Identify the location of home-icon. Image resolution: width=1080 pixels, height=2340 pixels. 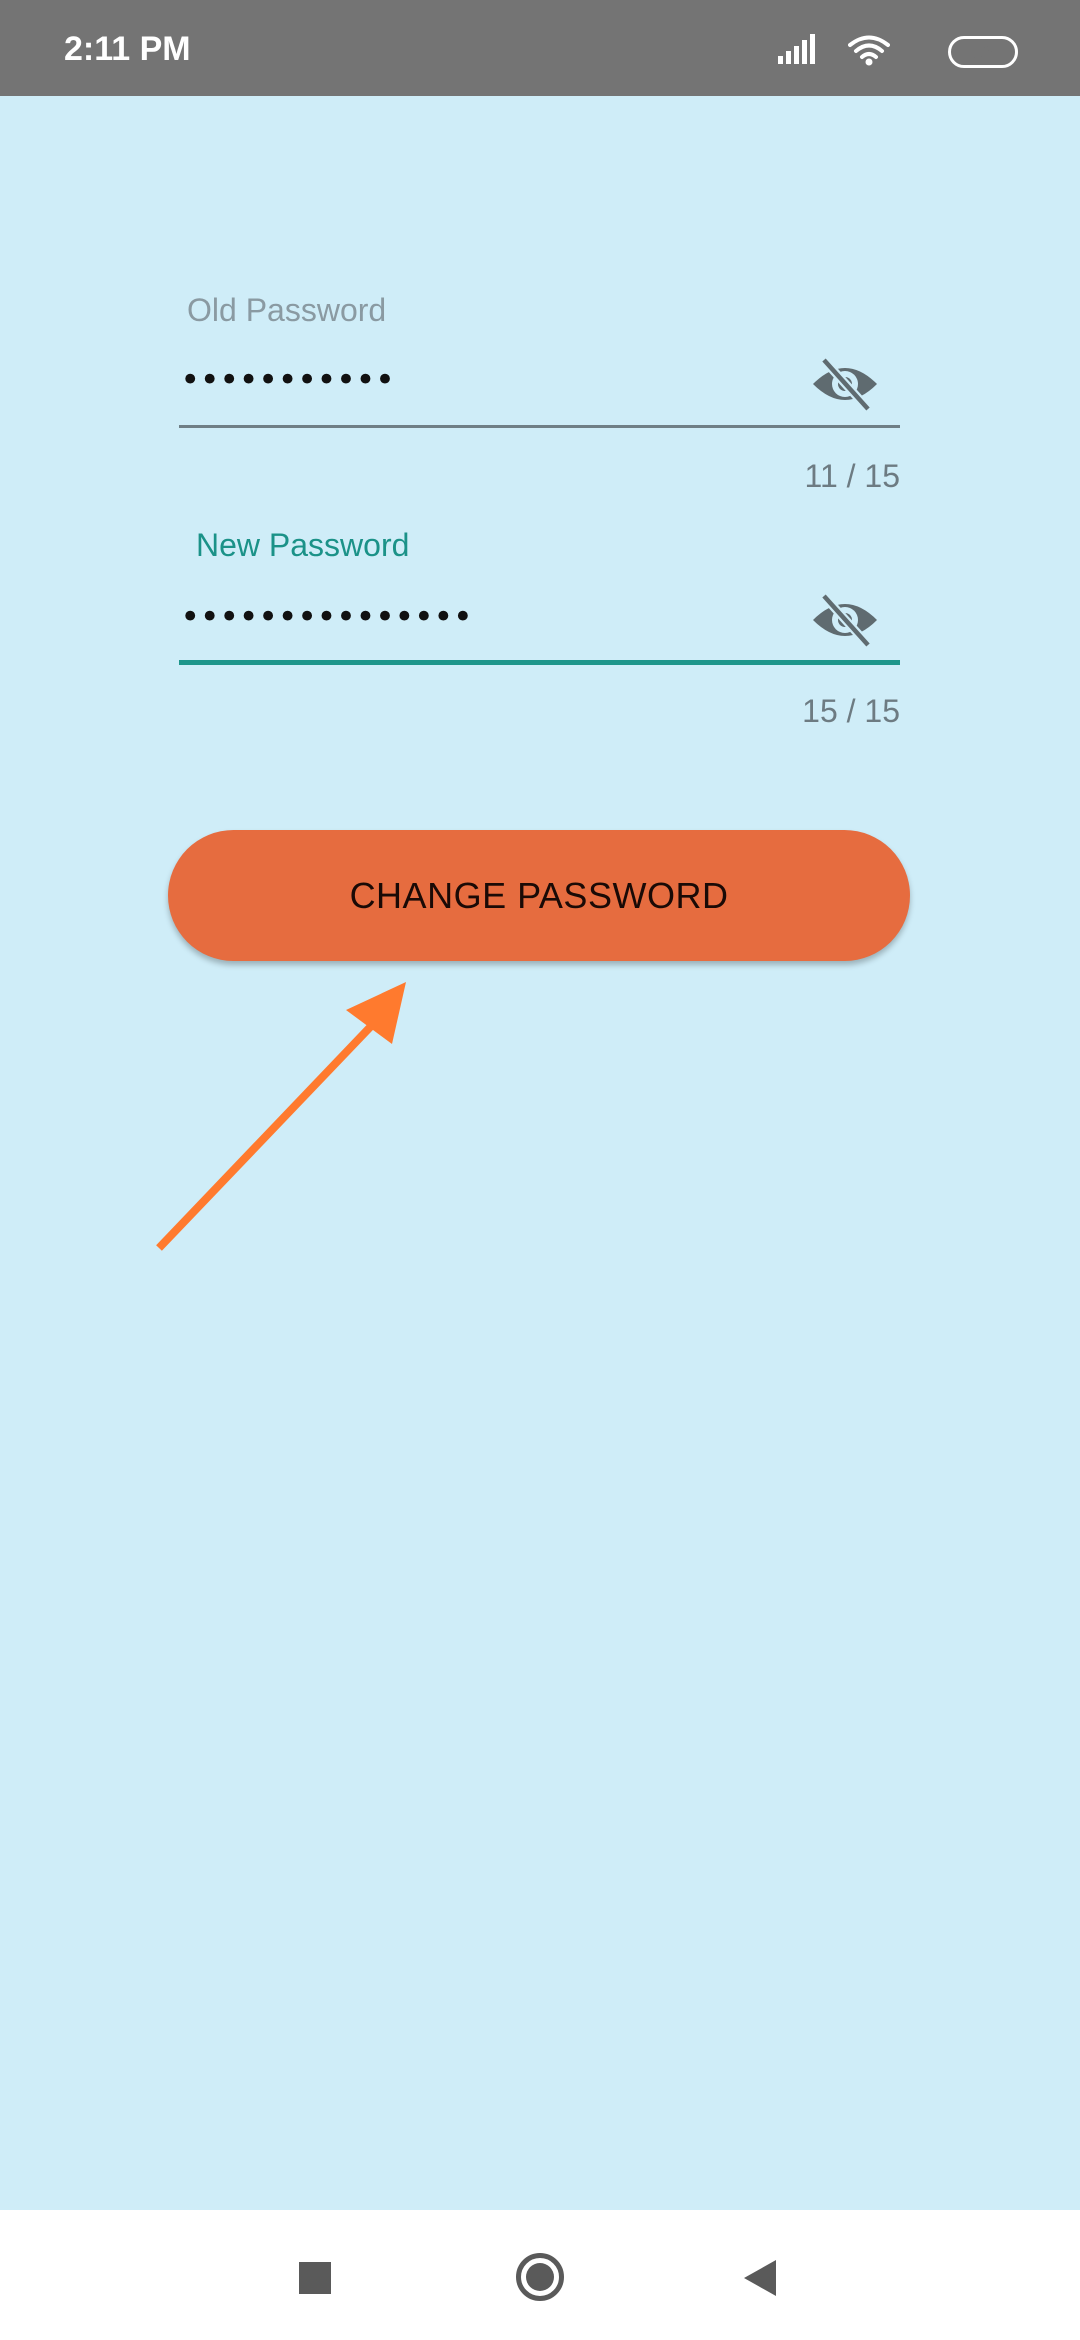
(540, 2277).